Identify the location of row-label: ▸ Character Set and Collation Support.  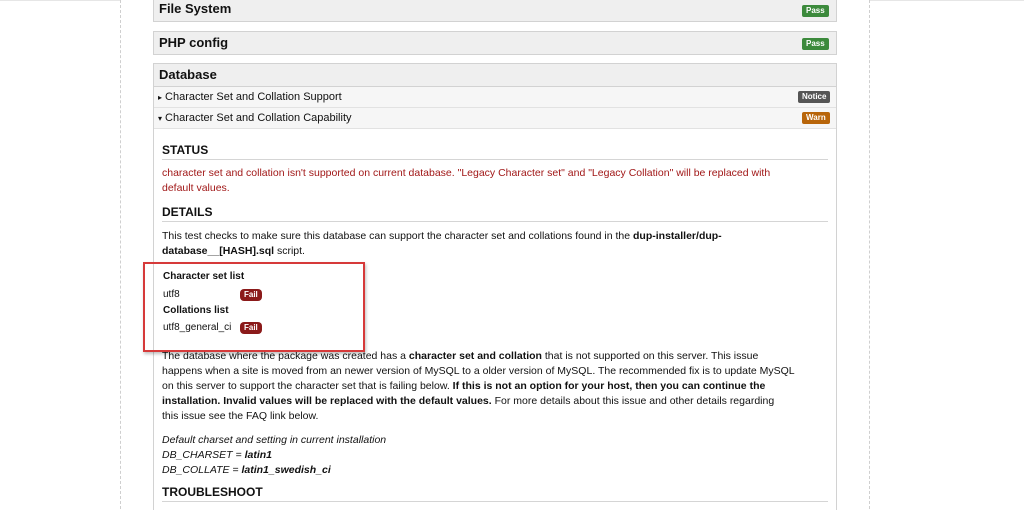
(250, 97).